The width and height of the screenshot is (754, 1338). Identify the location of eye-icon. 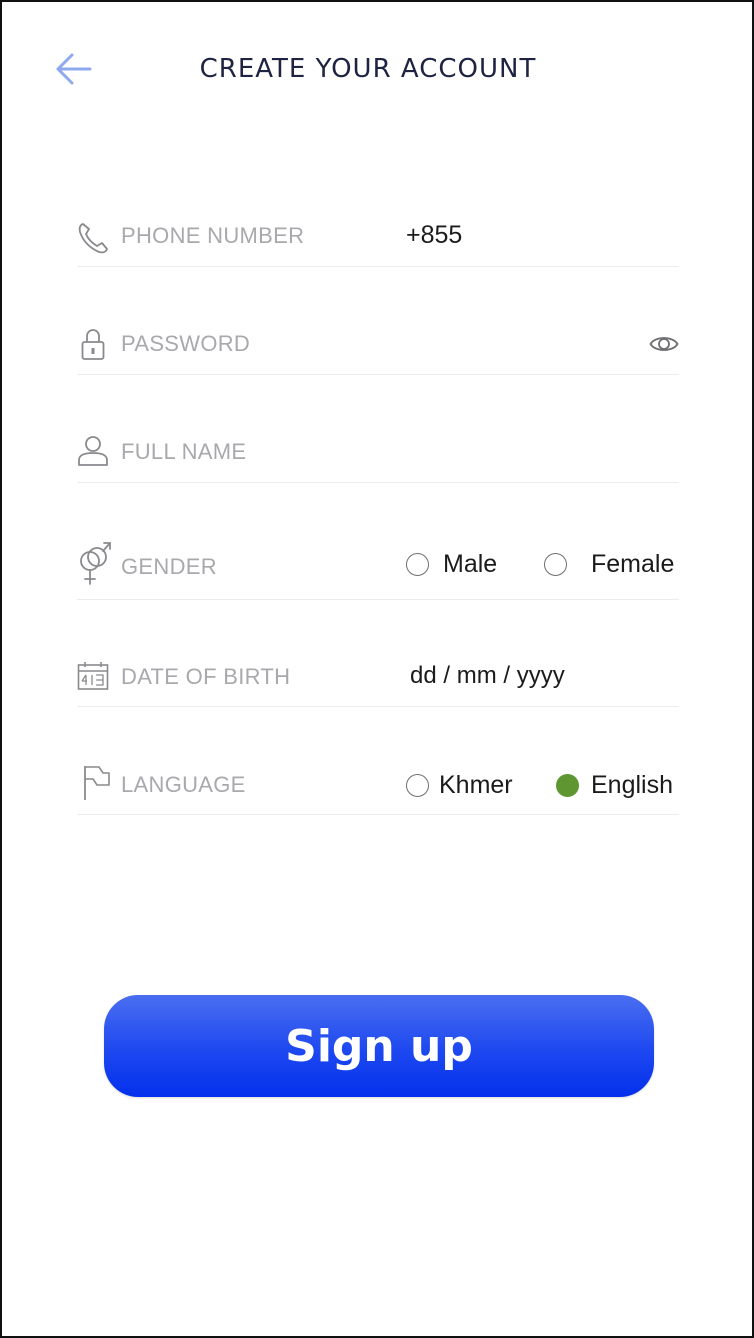
(664, 346).